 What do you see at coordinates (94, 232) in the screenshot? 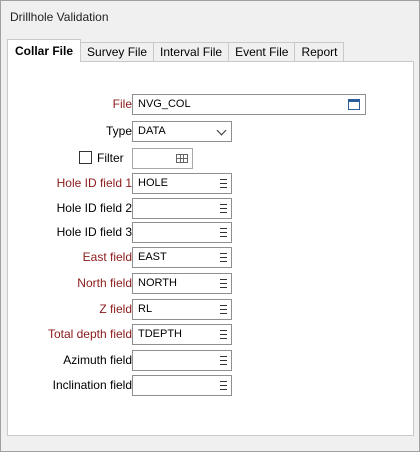
I see `hole-id-field-3-label: Hole ID field 3` at bounding box center [94, 232].